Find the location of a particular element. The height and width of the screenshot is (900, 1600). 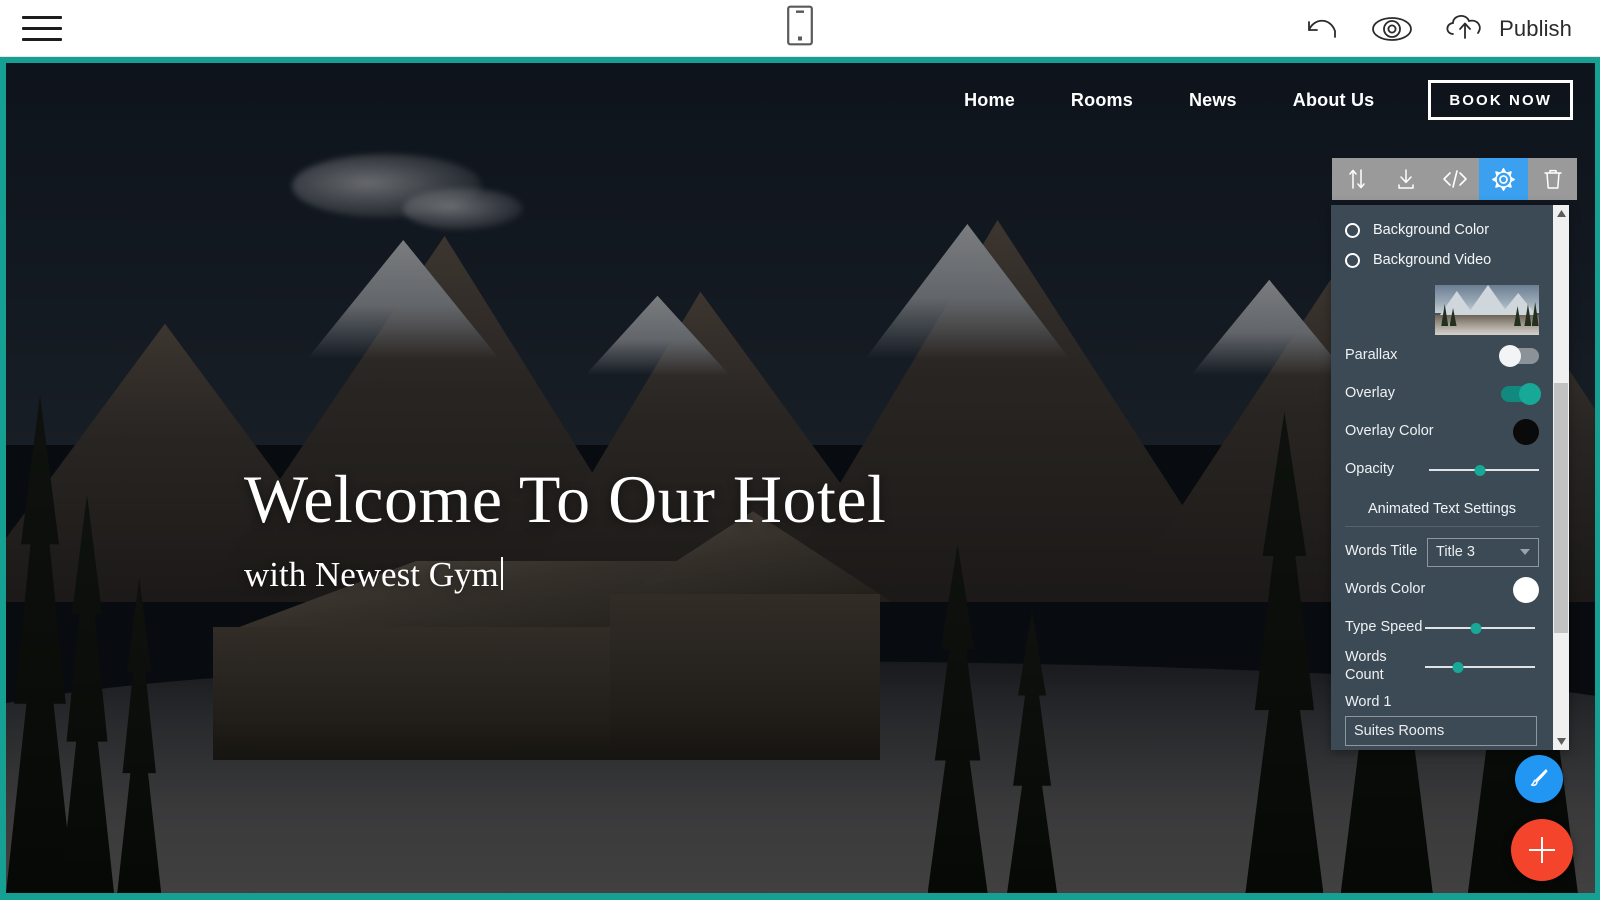

background-image-thumb-row is located at coordinates (1442, 310).